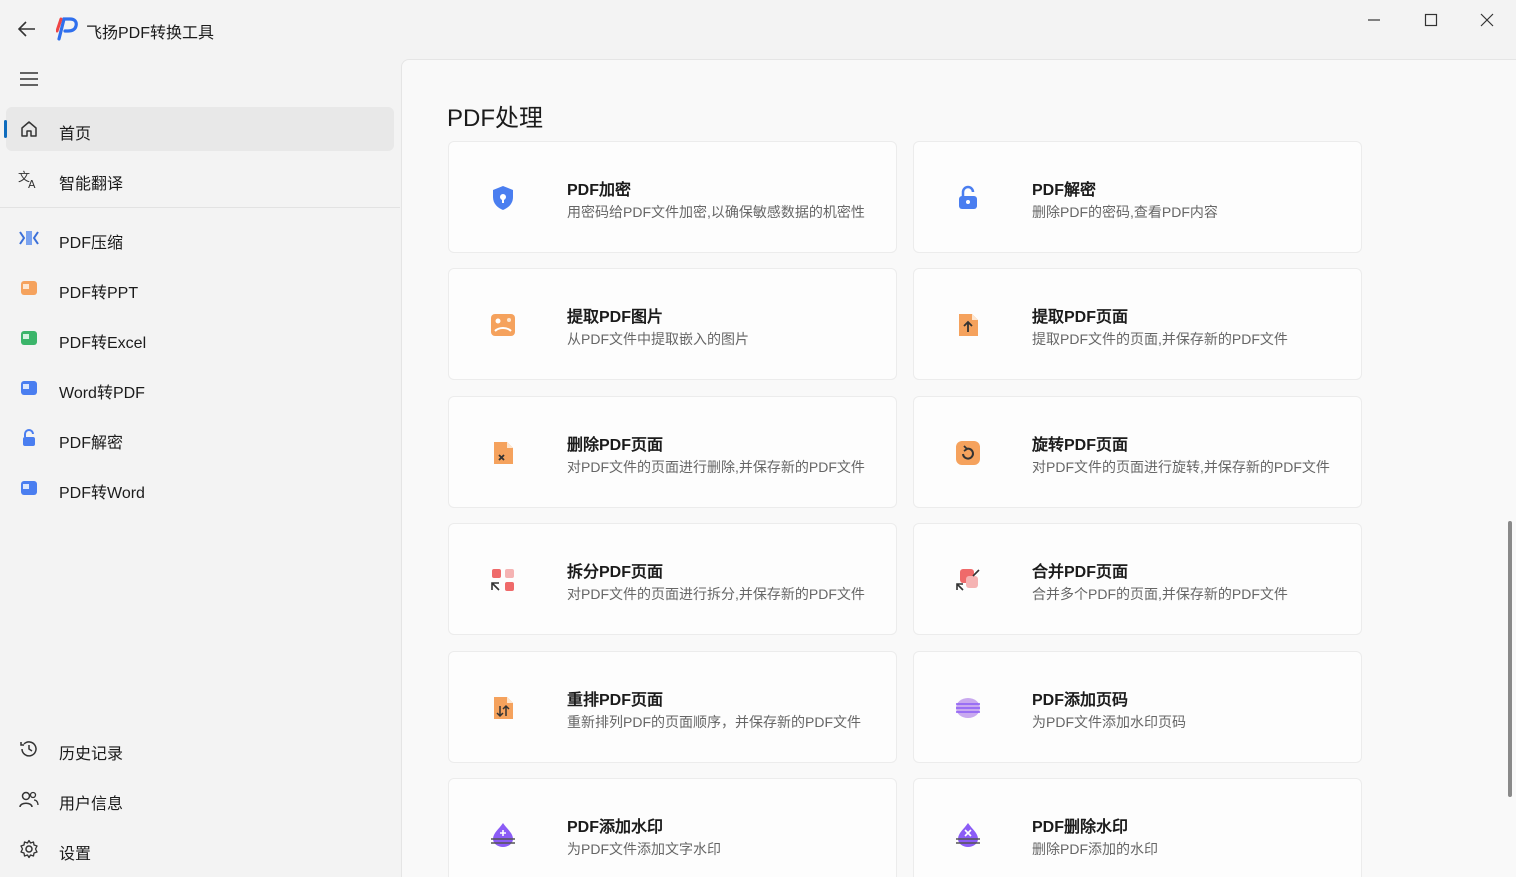 The height and width of the screenshot is (877, 1516). I want to click on home-icon, so click(29, 129).